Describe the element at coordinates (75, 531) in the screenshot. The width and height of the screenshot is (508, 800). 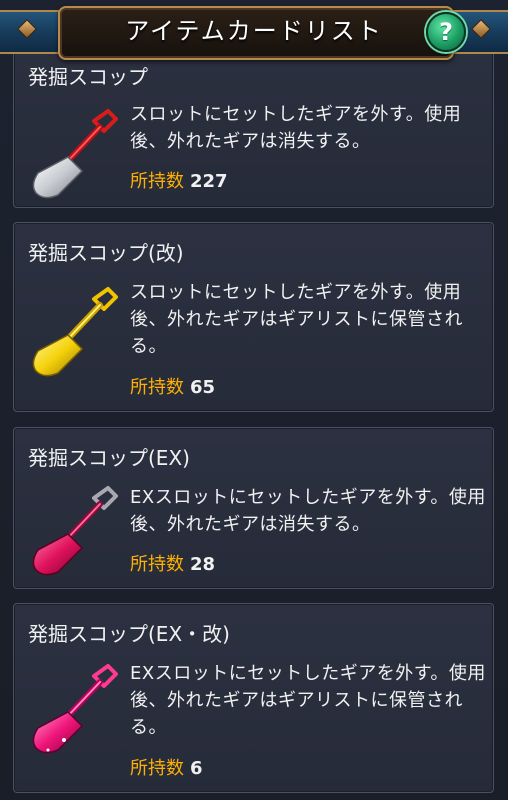
I see `crimson-shovel-icon` at that location.